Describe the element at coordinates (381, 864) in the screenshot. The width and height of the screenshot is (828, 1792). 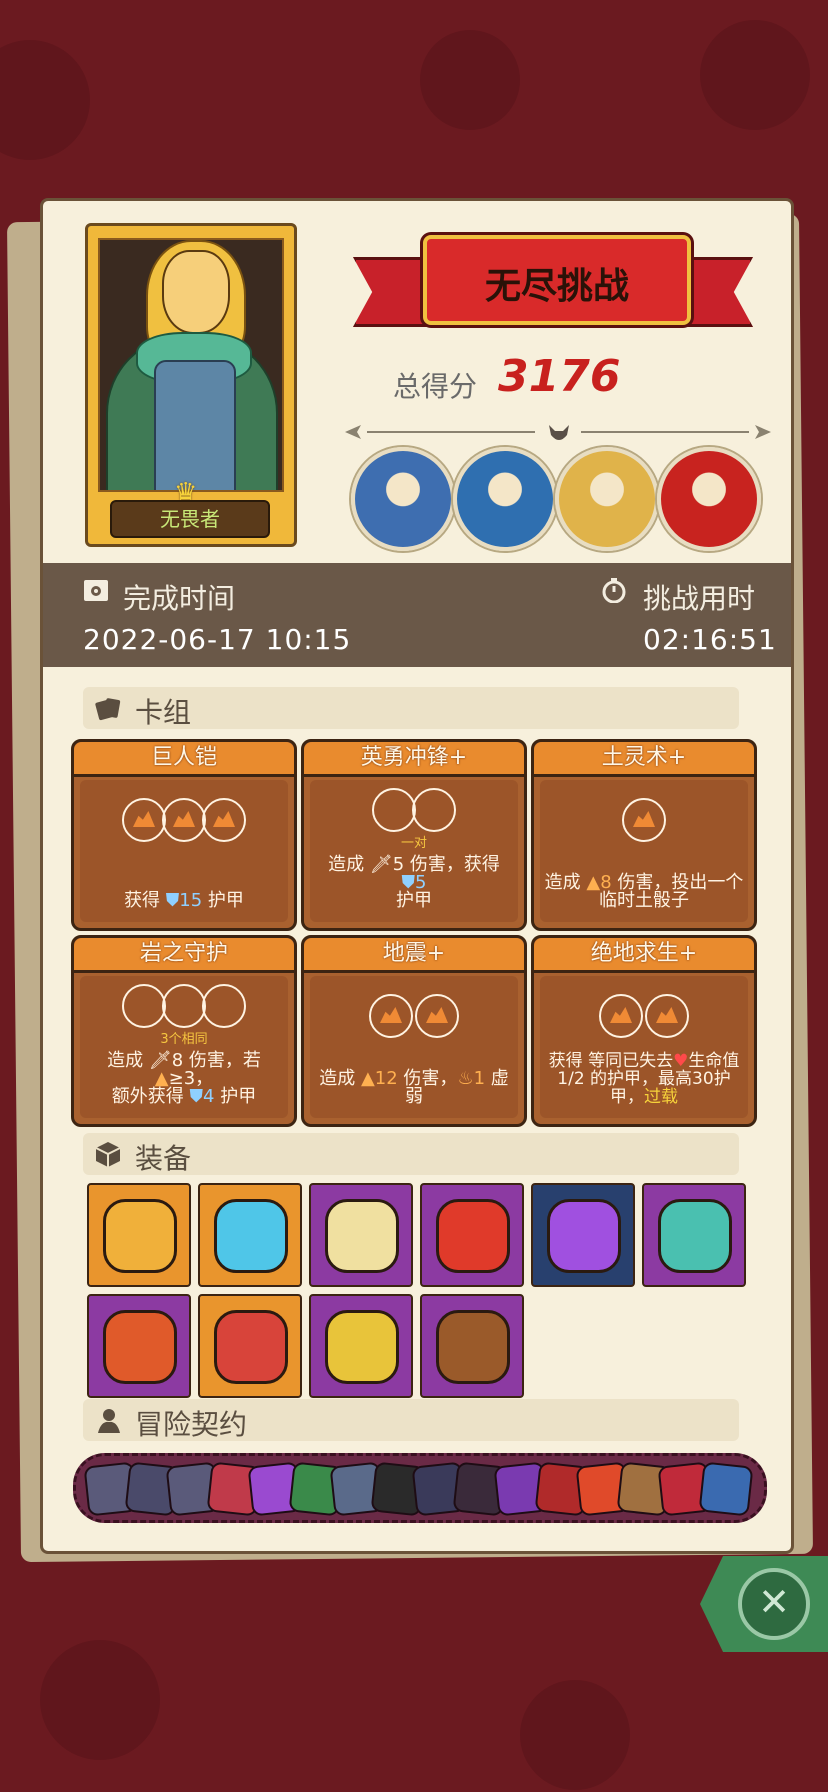
I see `sword-icon: 🗡` at that location.